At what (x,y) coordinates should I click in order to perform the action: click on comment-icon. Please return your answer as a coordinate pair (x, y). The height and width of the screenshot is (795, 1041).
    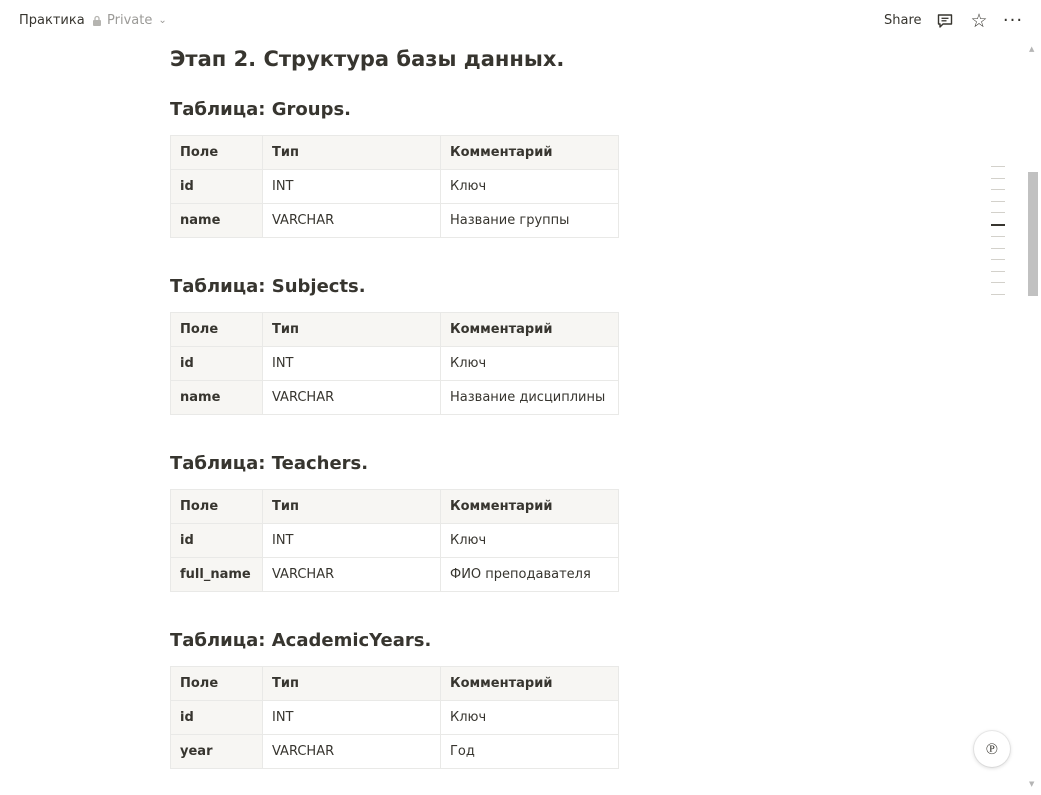
    Looking at the image, I should click on (945, 21).